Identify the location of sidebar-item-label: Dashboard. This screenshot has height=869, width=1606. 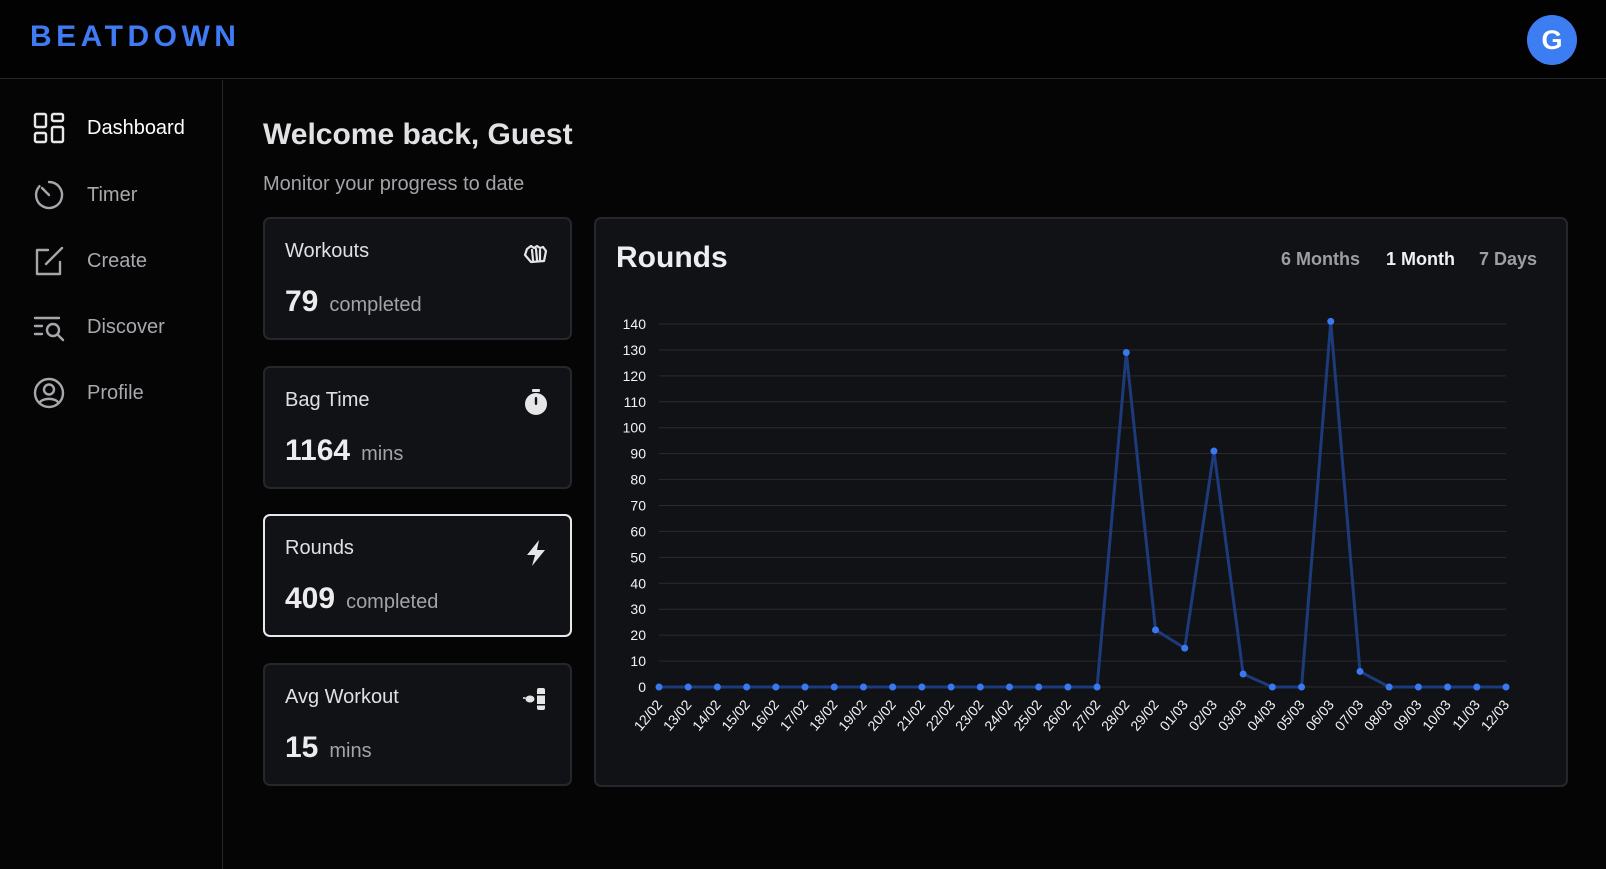
(136, 127).